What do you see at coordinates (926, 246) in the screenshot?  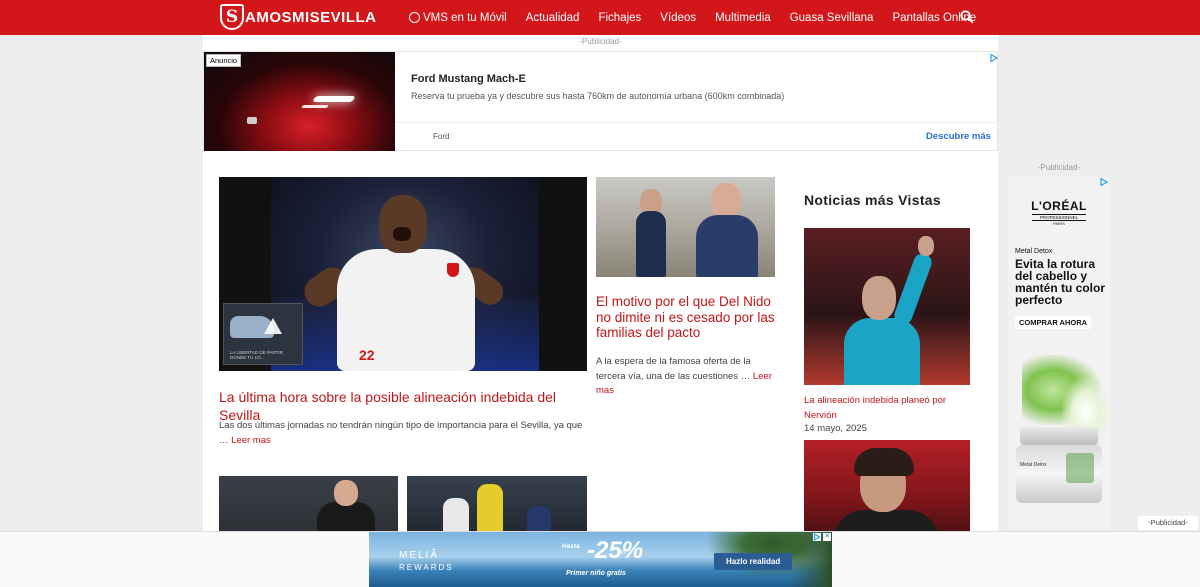 I see `referee-hand` at bounding box center [926, 246].